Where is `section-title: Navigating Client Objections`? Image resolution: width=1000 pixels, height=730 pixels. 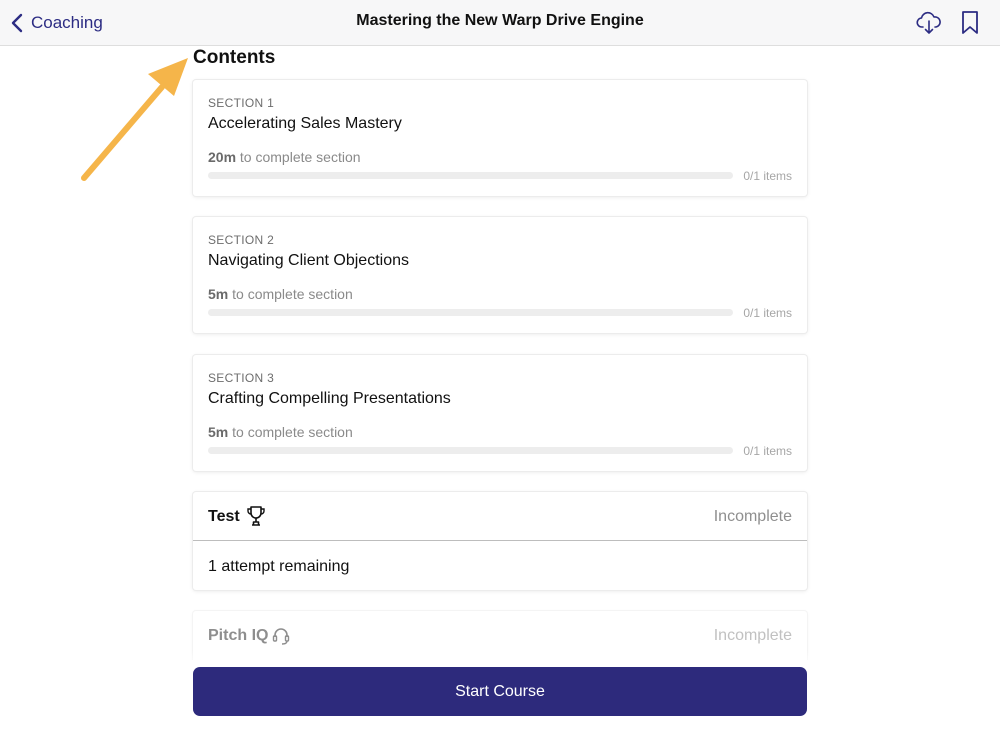 section-title: Navigating Client Objections is located at coordinates (308, 260).